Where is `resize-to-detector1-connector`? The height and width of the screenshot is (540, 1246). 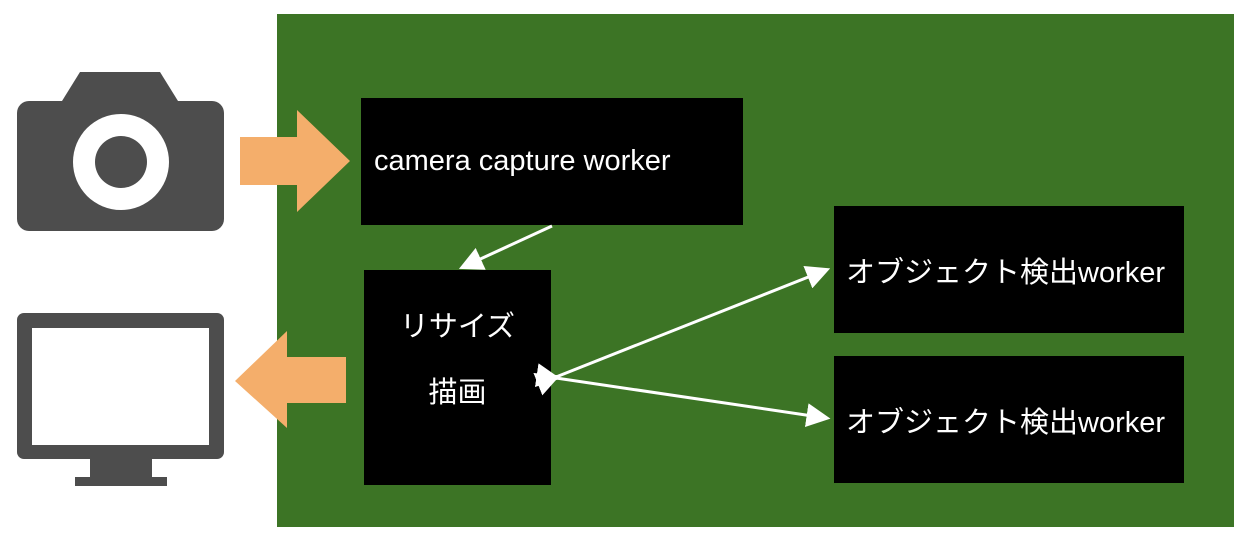 resize-to-detector1-connector is located at coordinates (682, 331).